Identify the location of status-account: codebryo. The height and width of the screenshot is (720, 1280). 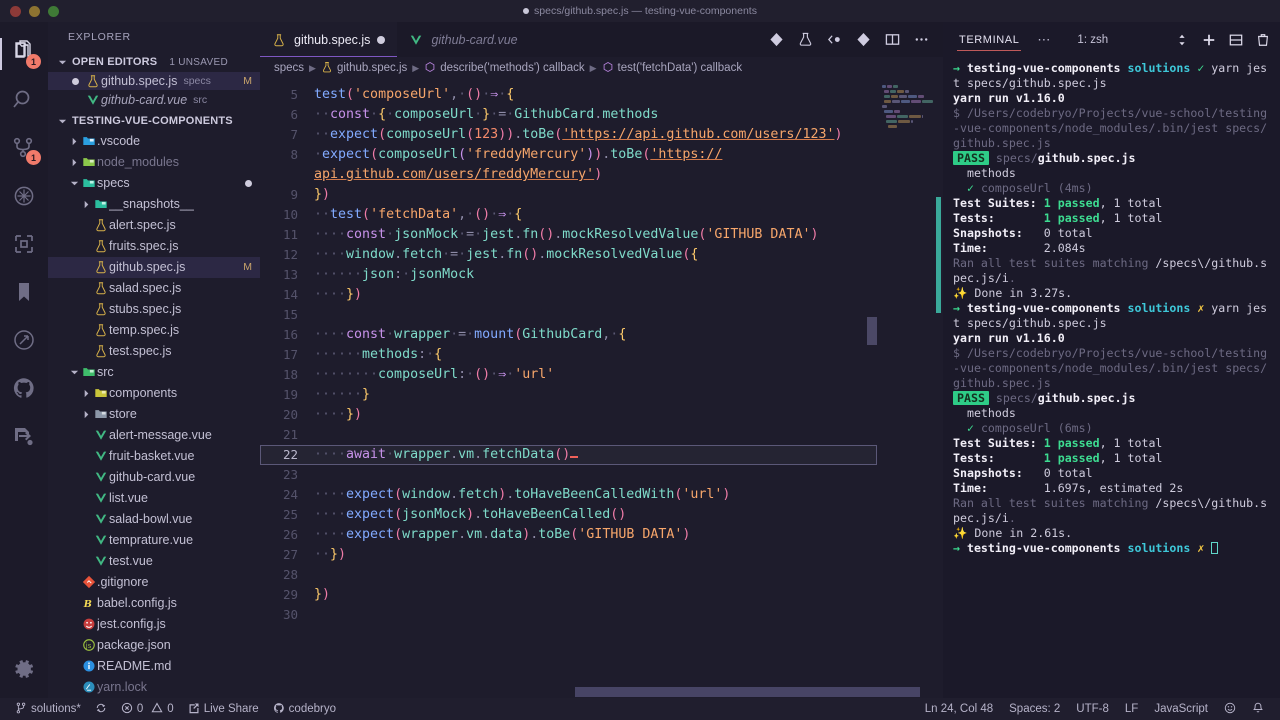
(304, 709).